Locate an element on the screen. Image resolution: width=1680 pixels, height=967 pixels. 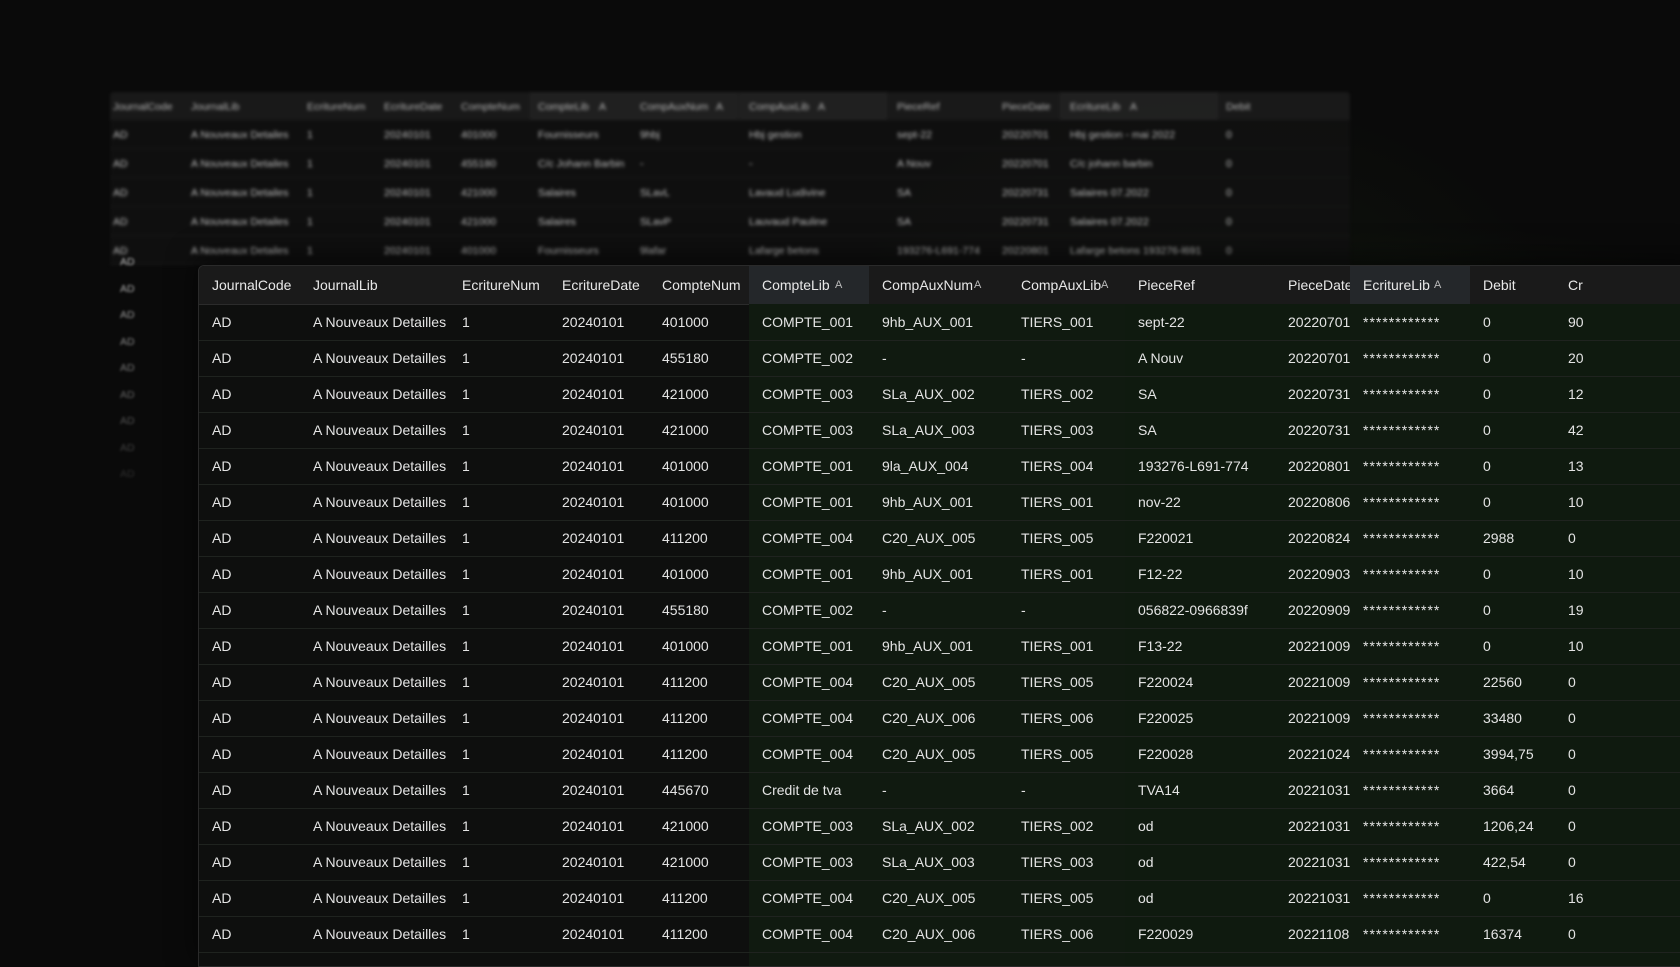
column-header-compauxlib: CompAuxLib A is located at coordinates (1066, 285).